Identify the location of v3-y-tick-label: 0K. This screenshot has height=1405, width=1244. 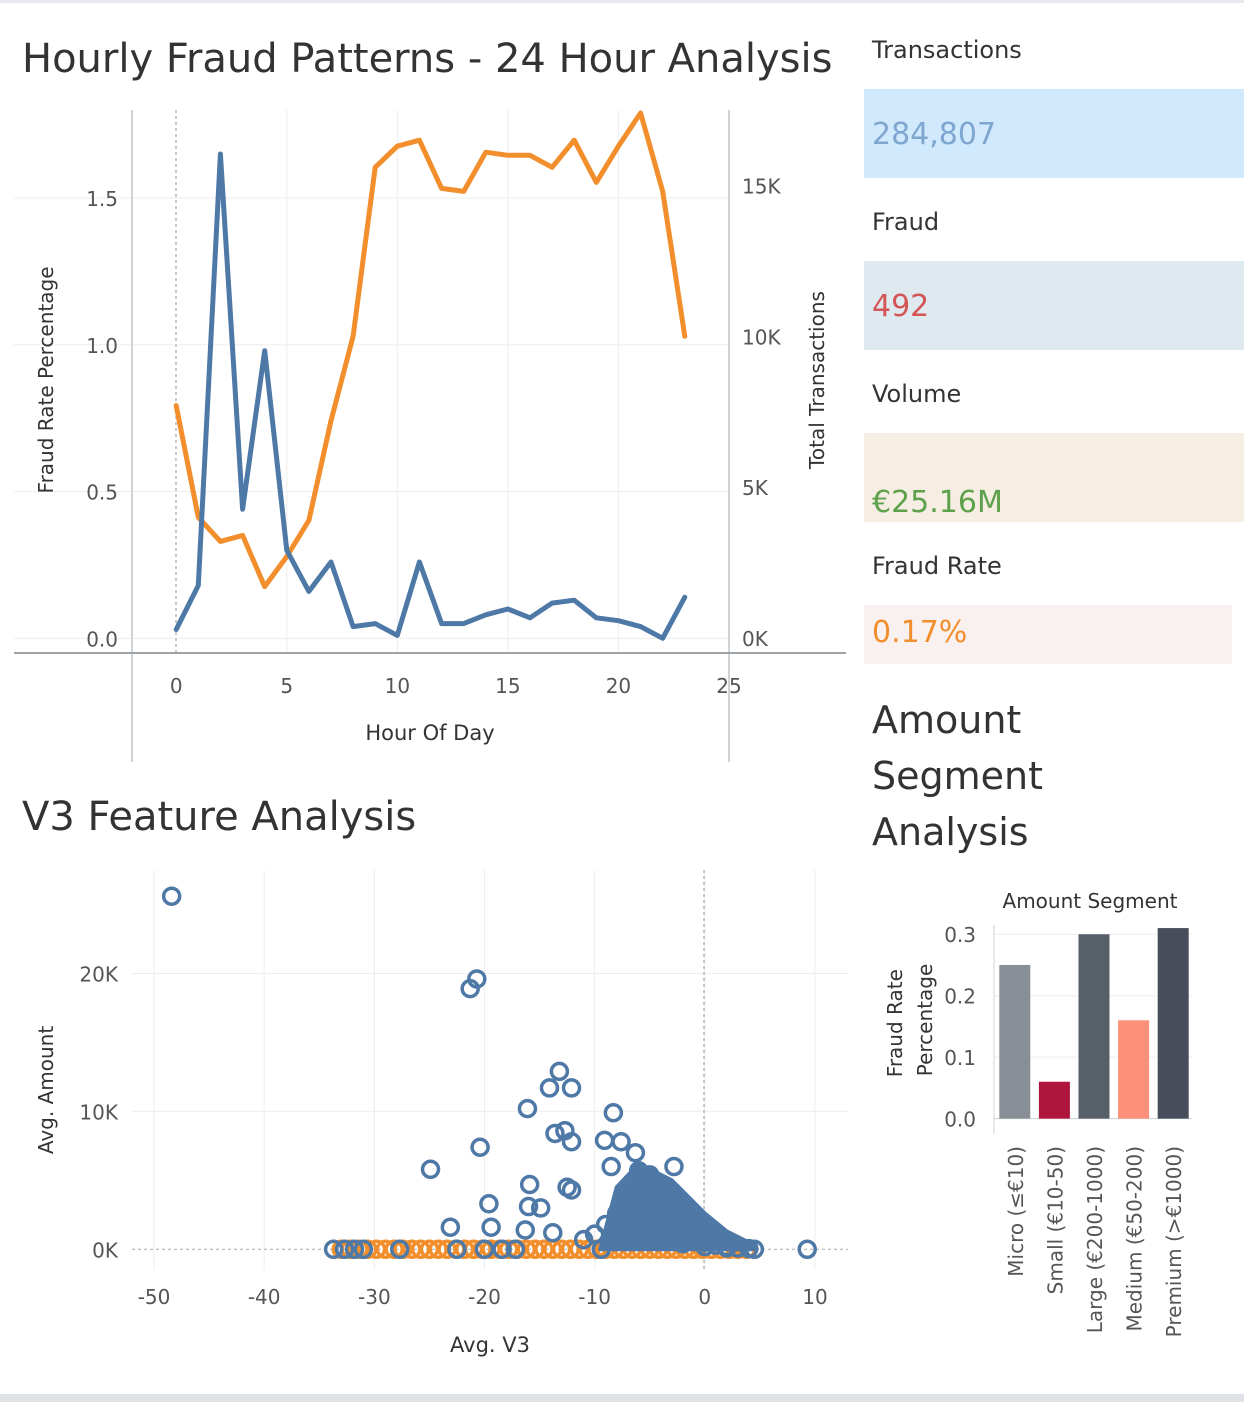
(105, 1250).